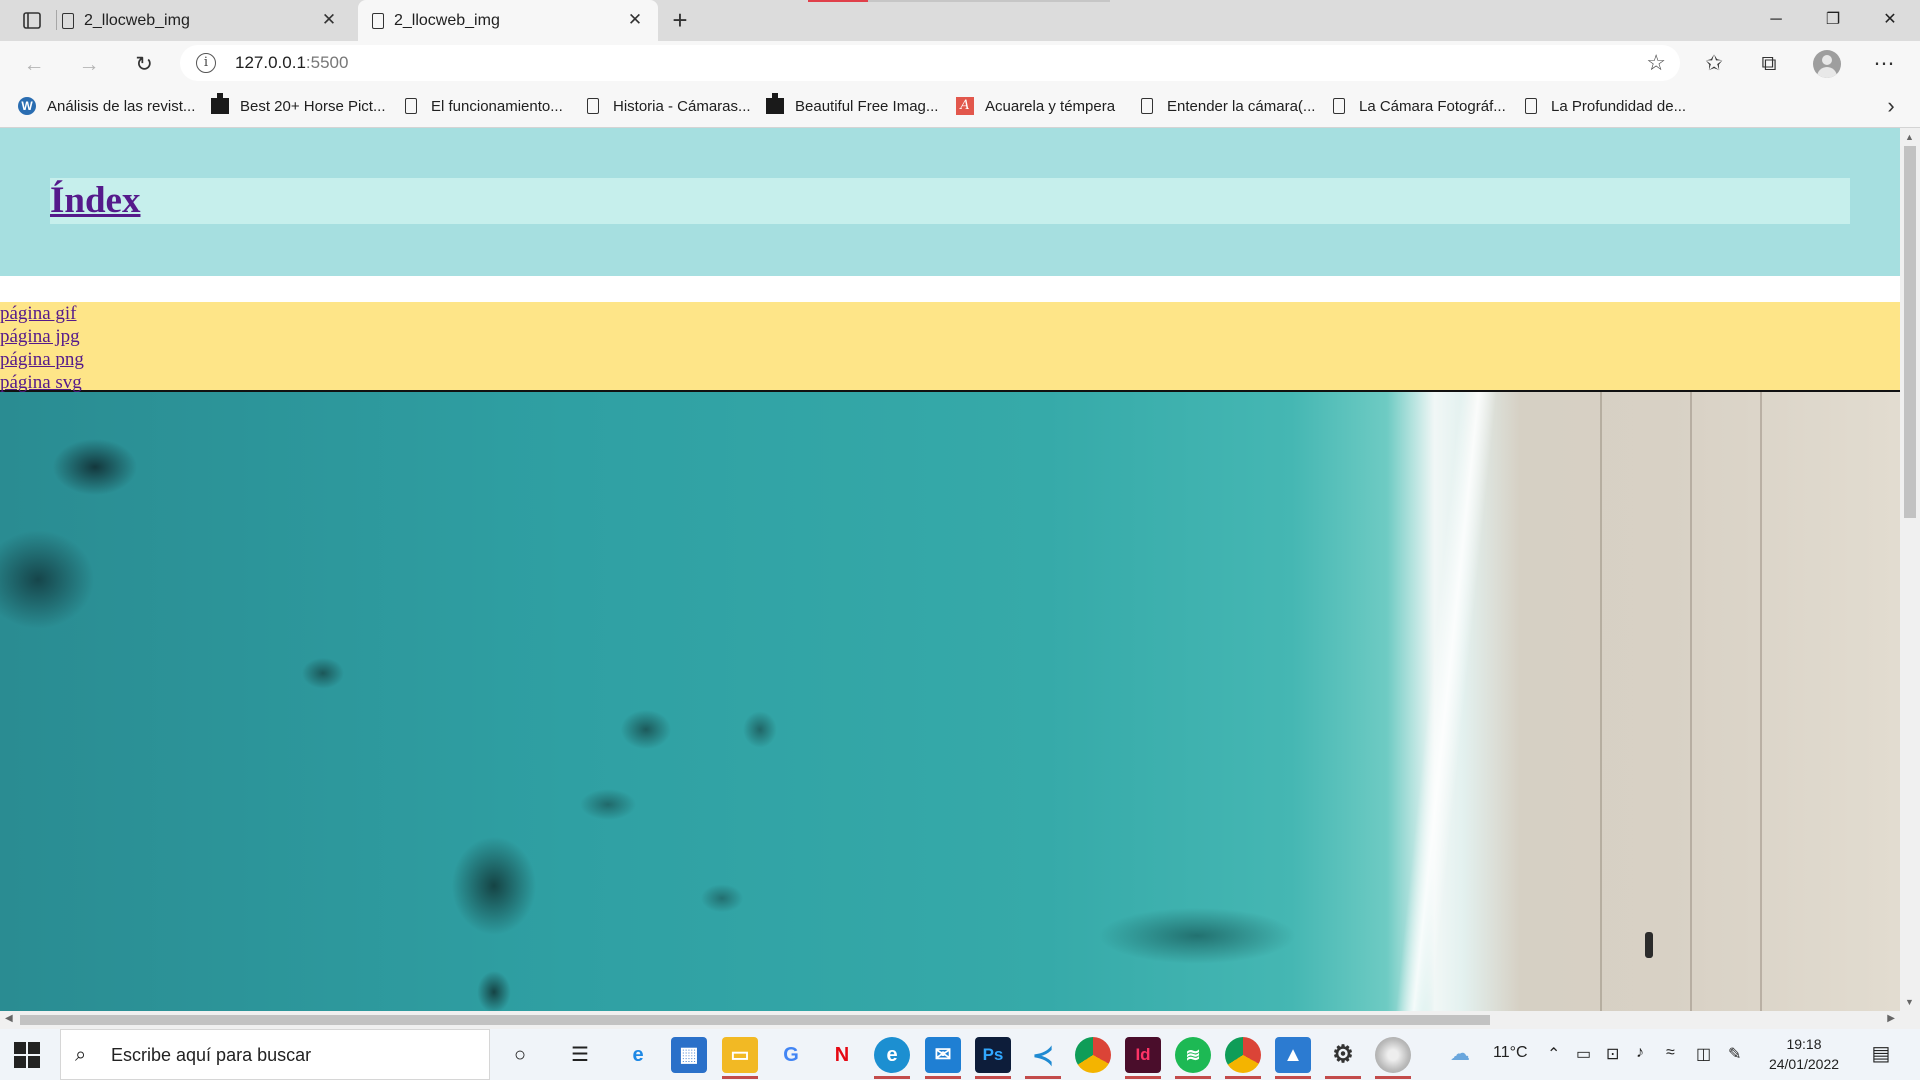 The height and width of the screenshot is (1080, 1920). What do you see at coordinates (892, 1058) in the screenshot?
I see `edge-icon: e` at bounding box center [892, 1058].